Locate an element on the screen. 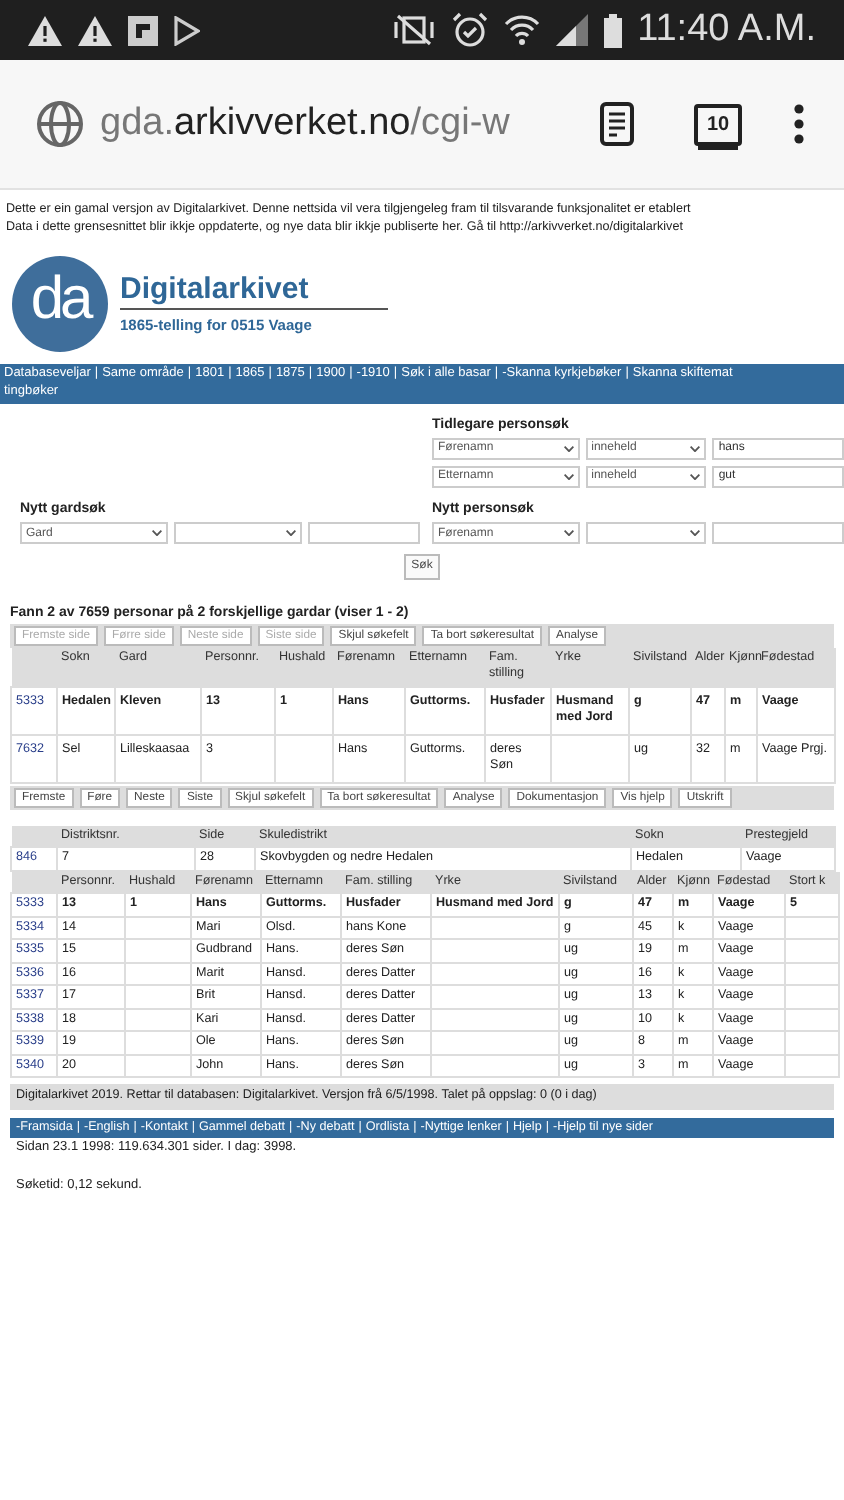 This screenshot has width=844, height=1500. reader-icon is located at coordinates (617, 124).